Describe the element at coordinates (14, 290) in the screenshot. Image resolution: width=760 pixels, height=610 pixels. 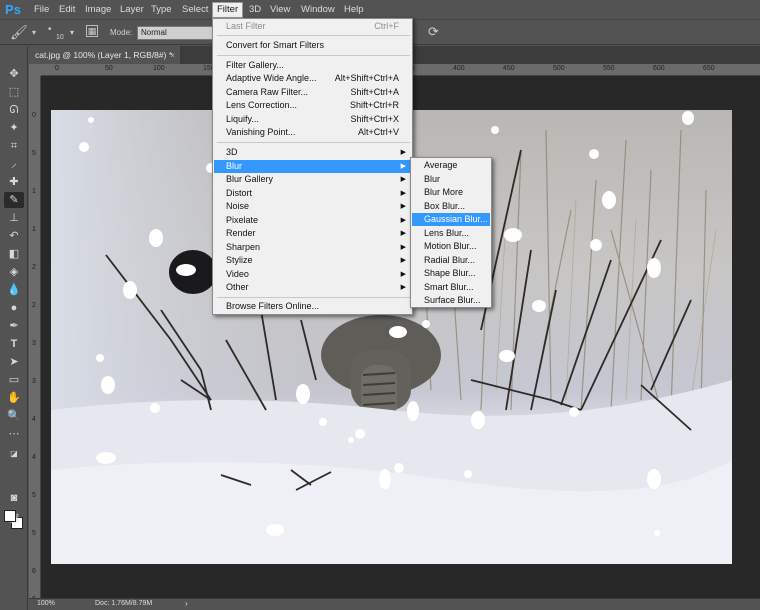
I see `blur-tool-icon: 💧` at that location.